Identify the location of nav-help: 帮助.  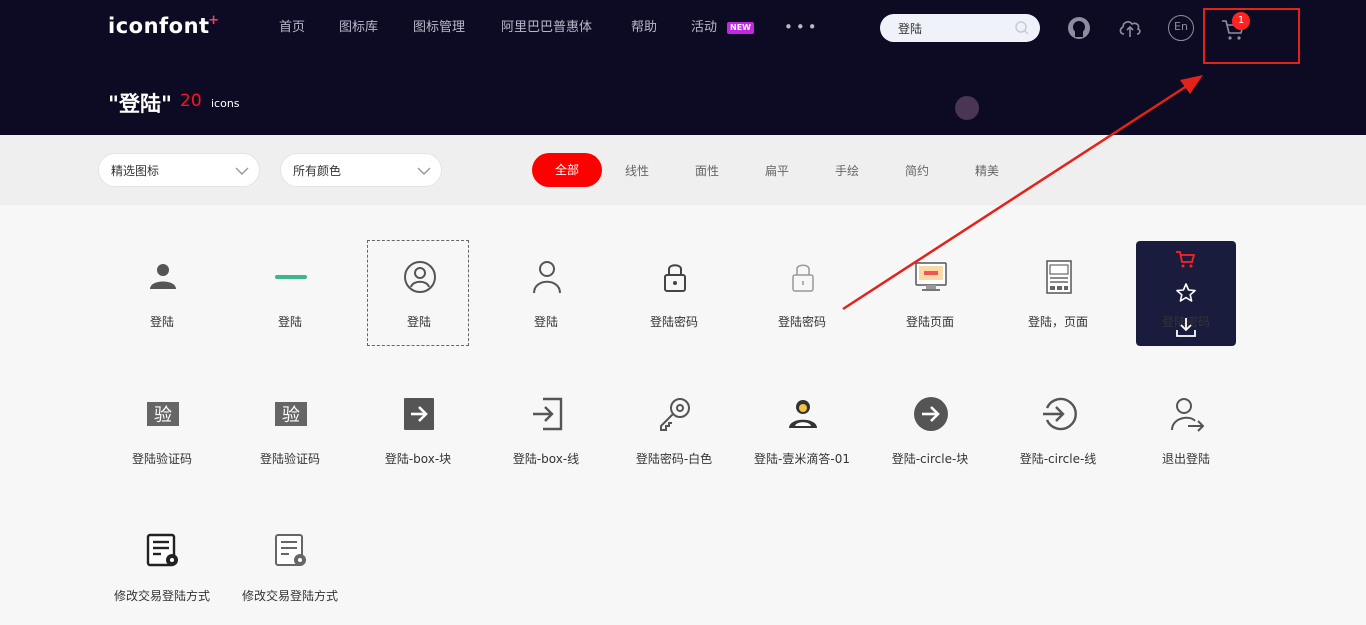
(644, 28).